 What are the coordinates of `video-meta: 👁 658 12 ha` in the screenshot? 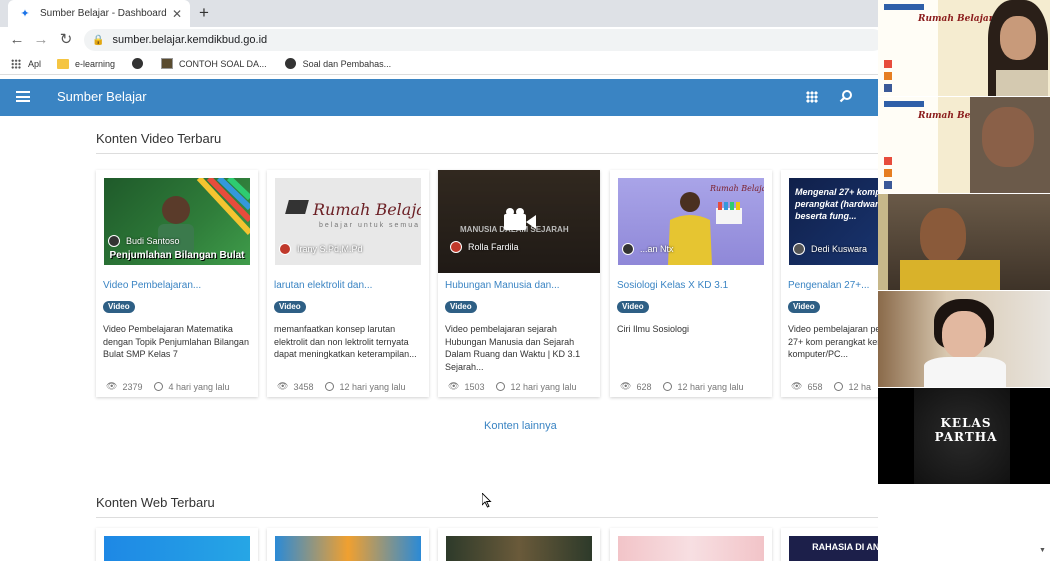 It's located at (831, 386).